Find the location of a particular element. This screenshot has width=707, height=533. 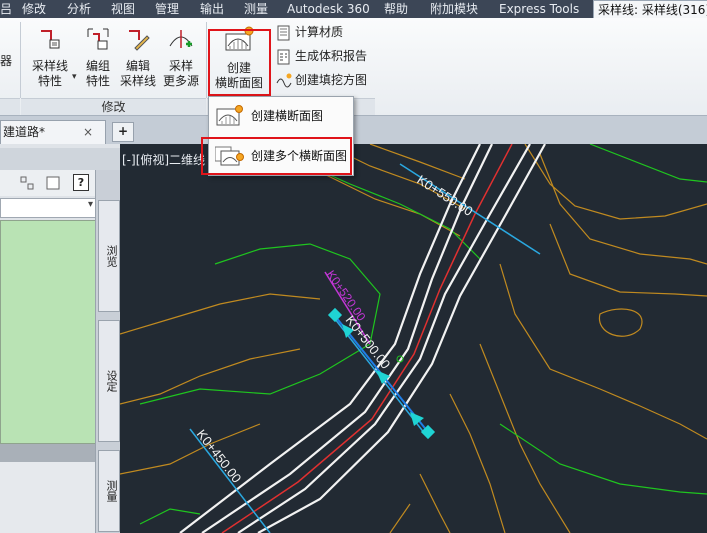

sampleline-properties-icon is located at coordinates (50, 39).